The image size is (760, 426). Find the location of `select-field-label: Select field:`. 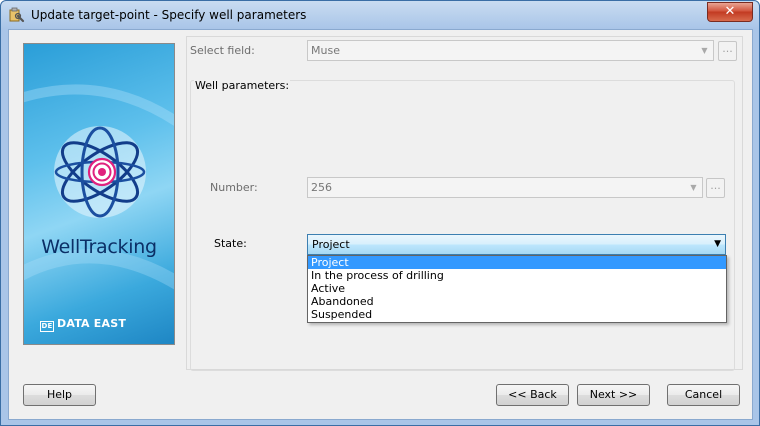

select-field-label: Select field: is located at coordinates (222, 50).